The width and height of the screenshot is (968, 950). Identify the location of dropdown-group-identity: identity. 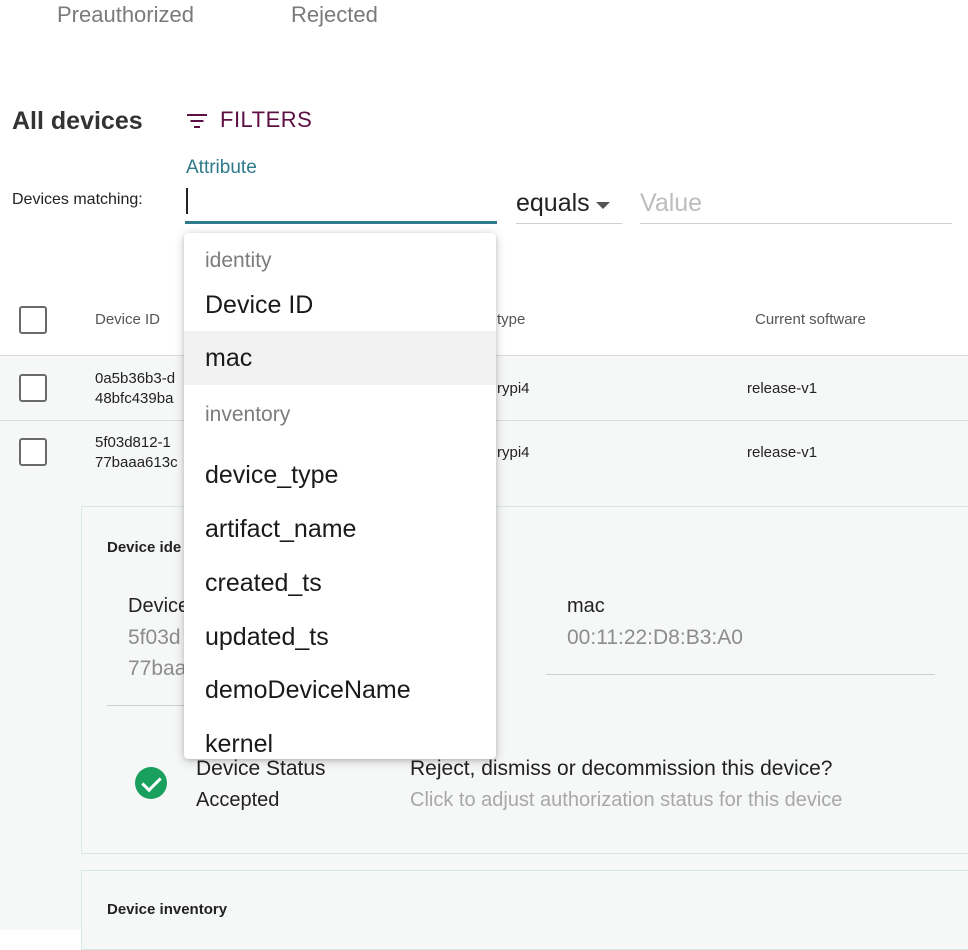
(238, 260).